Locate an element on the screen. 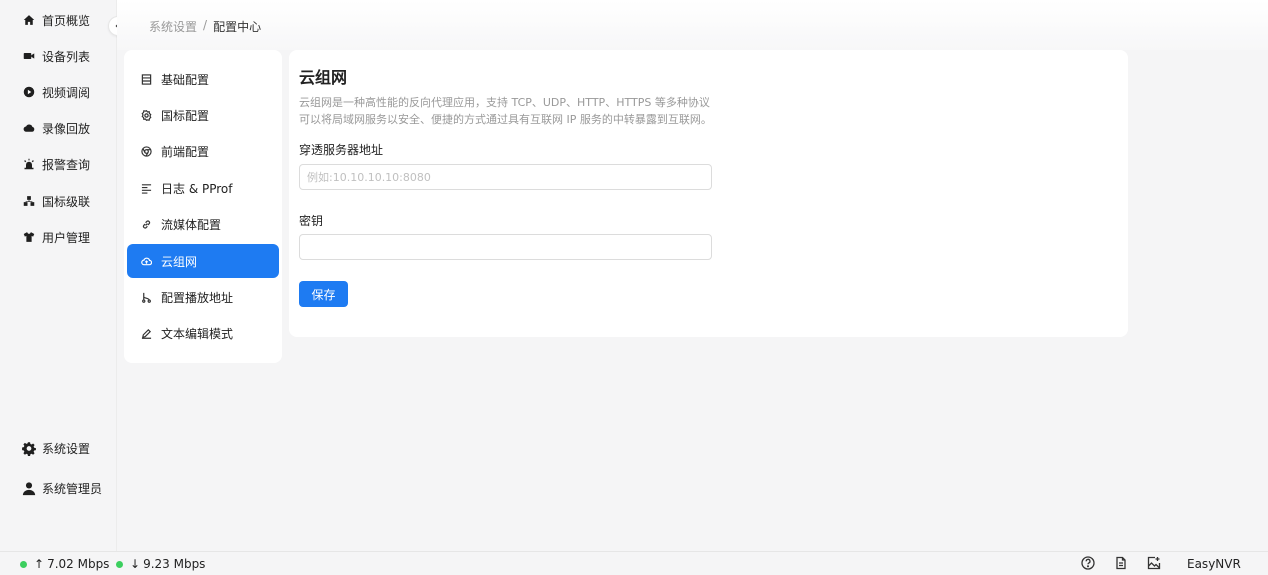  sidebar-item-users: 用户管理 is located at coordinates (58, 237).